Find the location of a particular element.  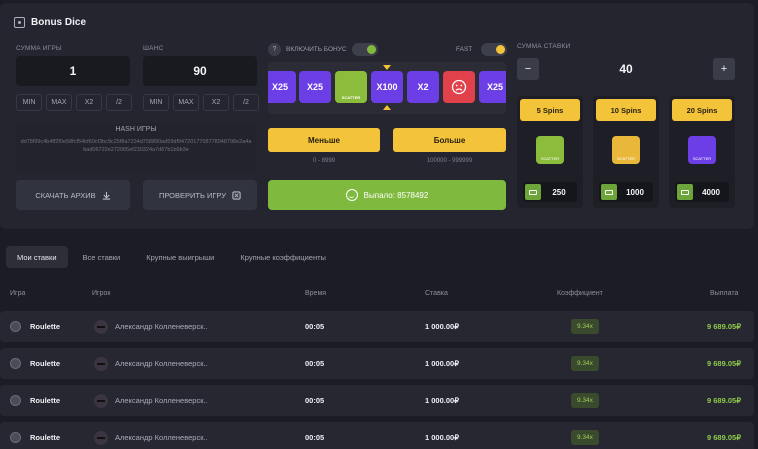

spin-package-card: 10 Spins SCATTER 1000 is located at coordinates (626, 152).